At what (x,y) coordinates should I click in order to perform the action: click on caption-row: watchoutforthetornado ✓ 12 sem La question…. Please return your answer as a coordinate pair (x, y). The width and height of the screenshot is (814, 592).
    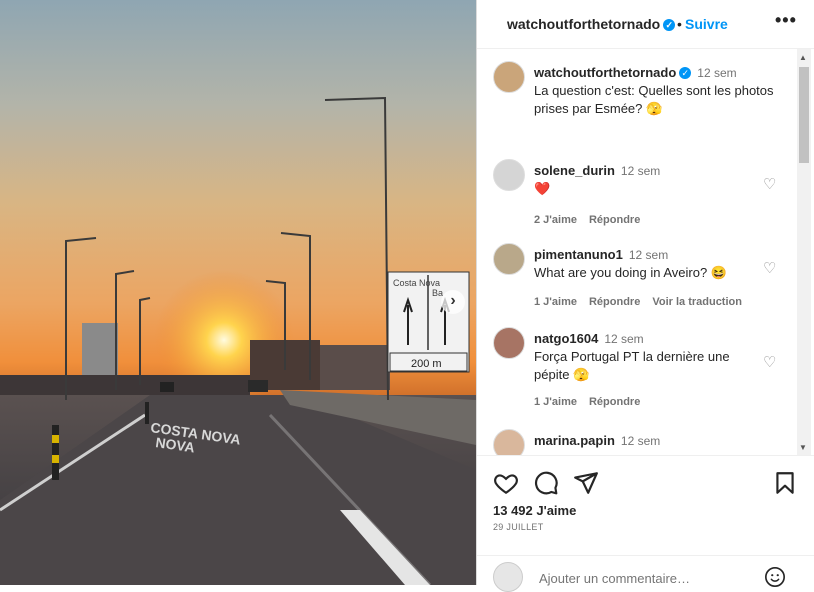
    Looking at the image, I should click on (645, 96).